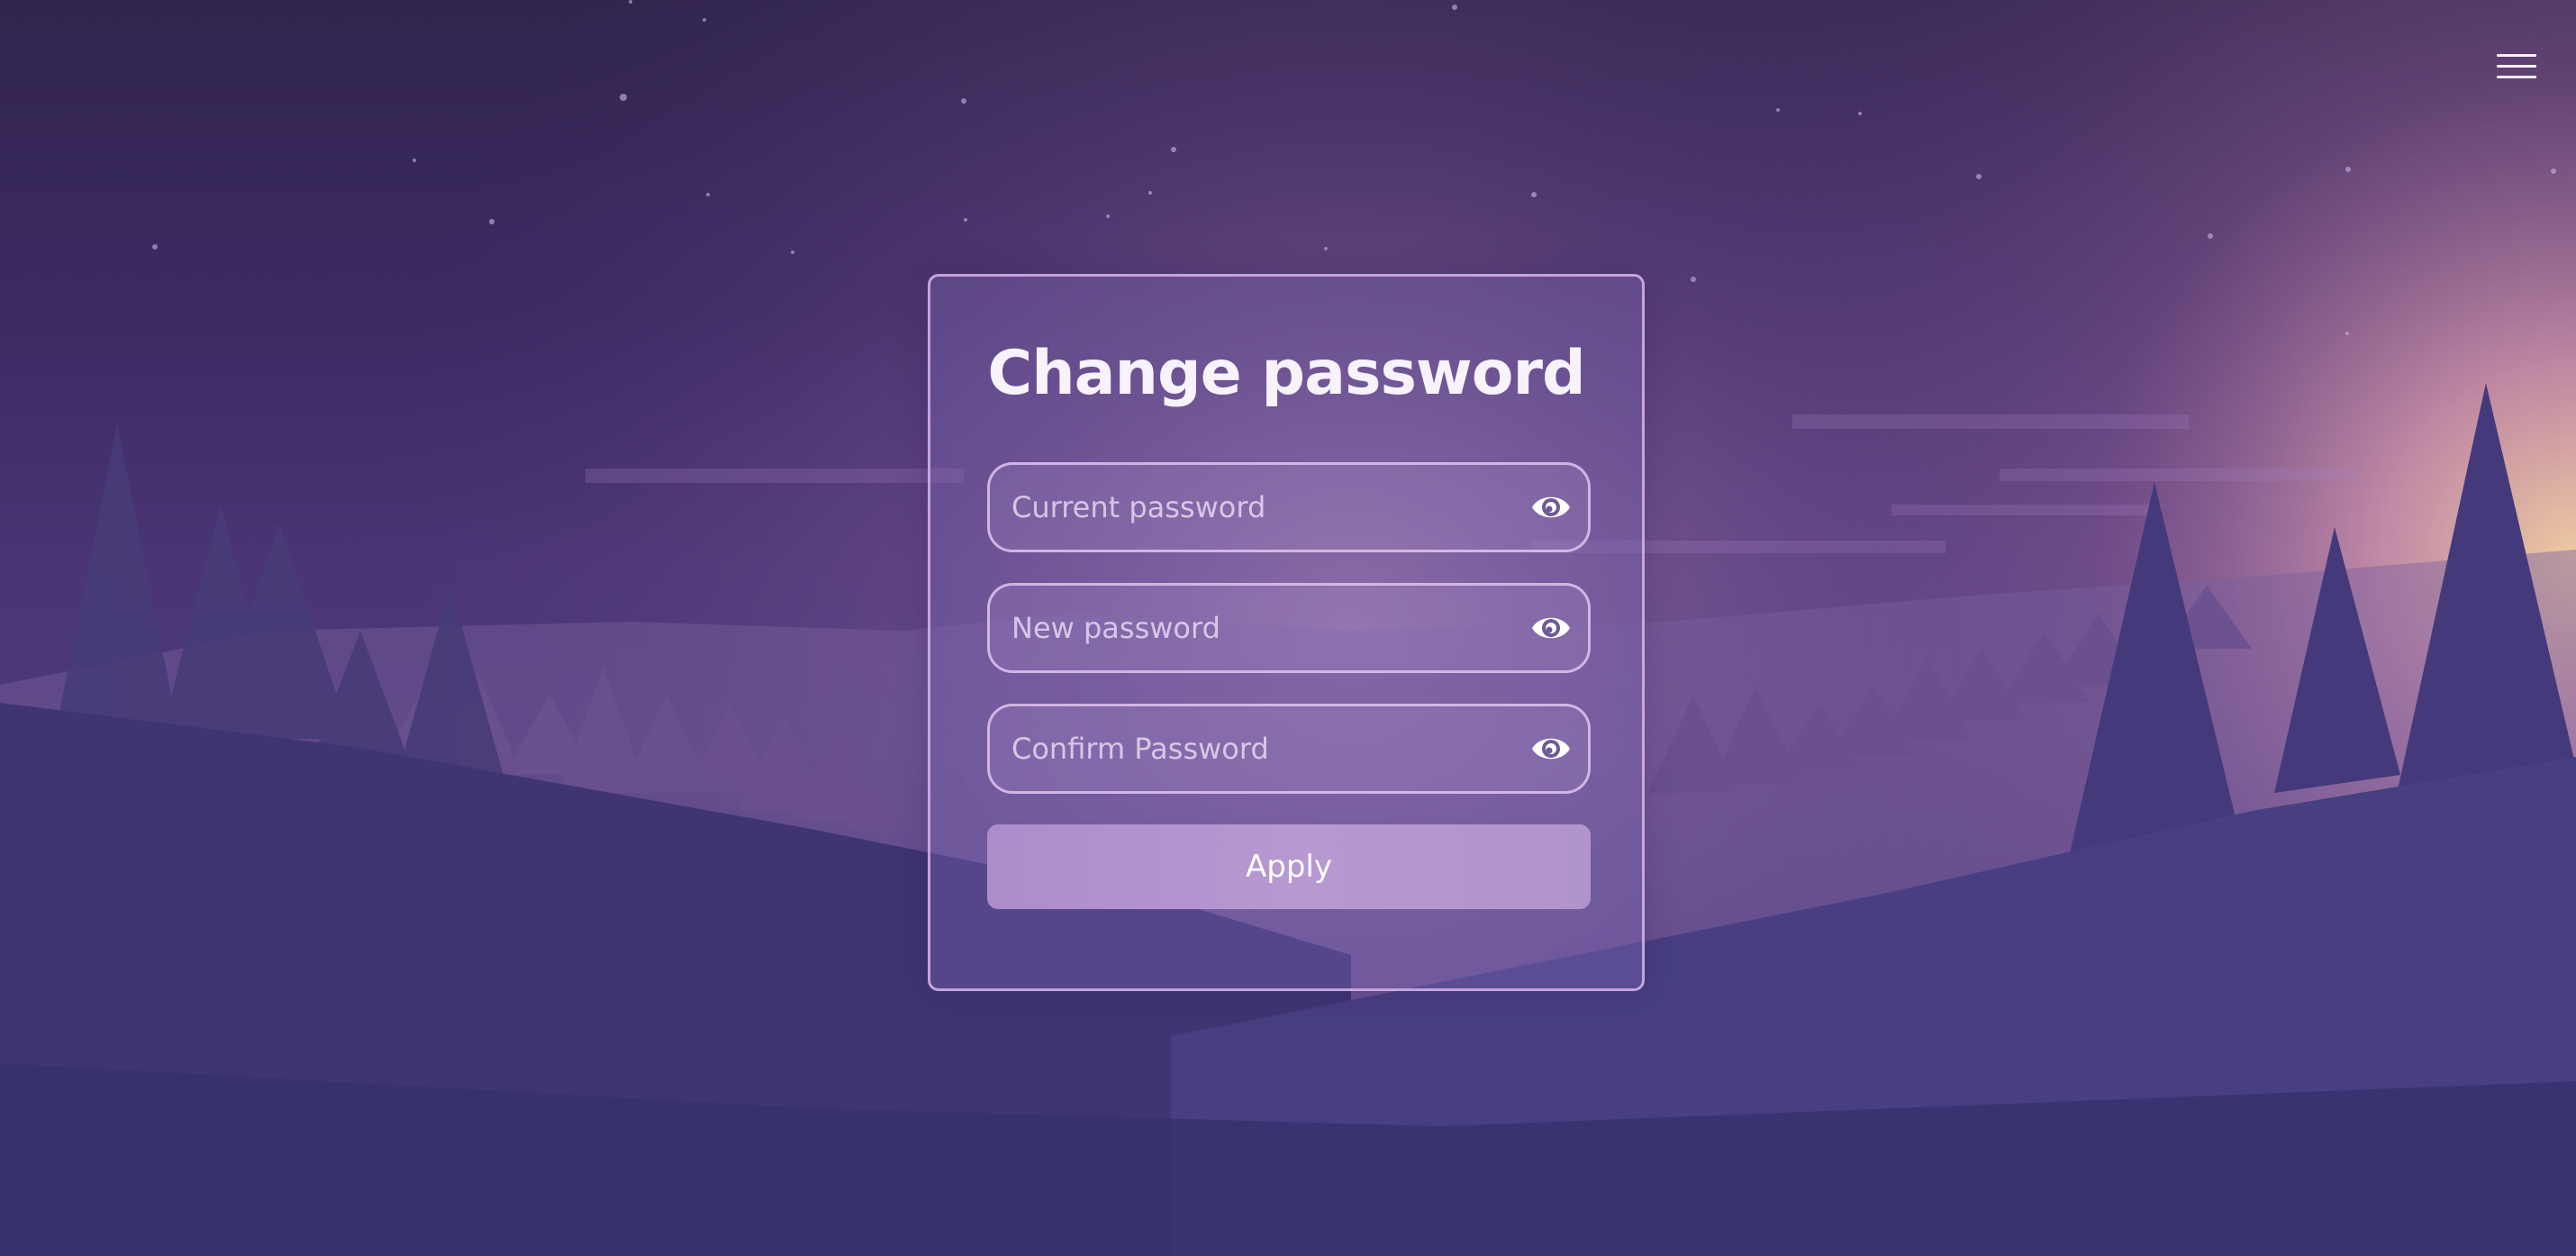 The width and height of the screenshot is (2576, 1256). I want to click on page-title: Change password, so click(1286, 373).